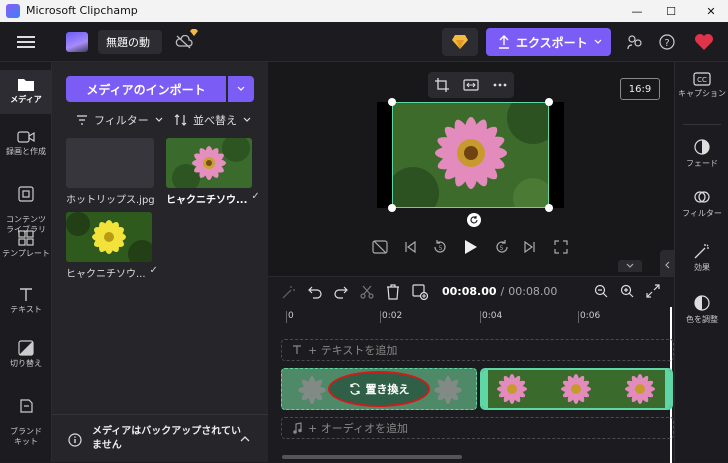 This screenshot has height=463, width=728. What do you see at coordinates (474, 220) in the screenshot?
I see `rotate-handle-icon` at bounding box center [474, 220].